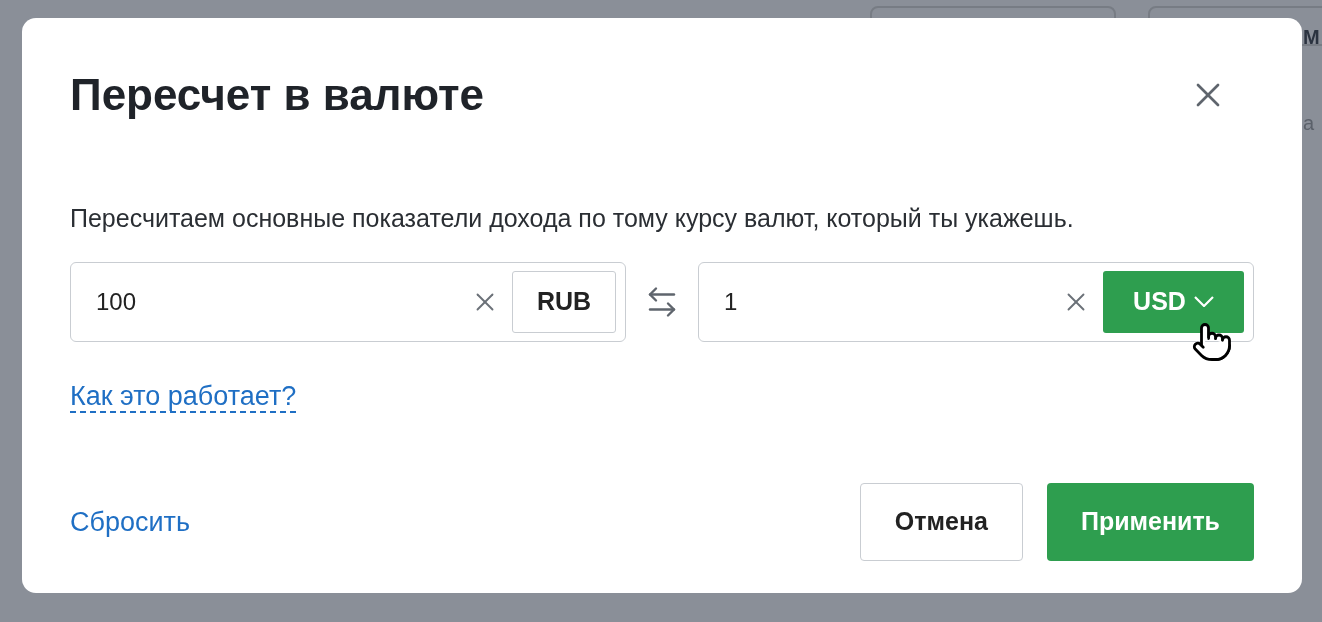 Image resolution: width=1322 pixels, height=622 pixels. I want to click on background-text: М, so click(1311, 37).